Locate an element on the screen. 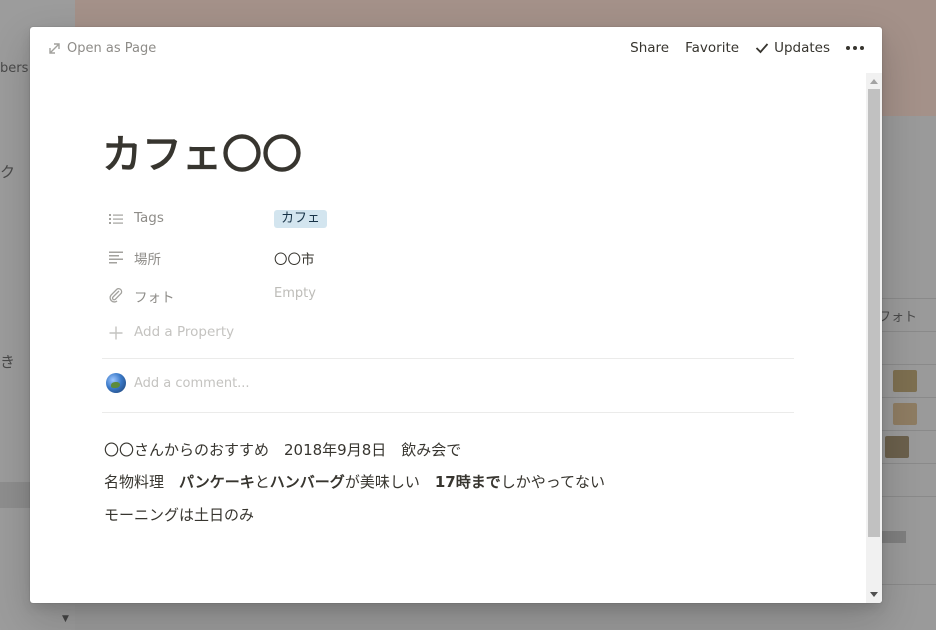  open-as-page-button: Open as Page is located at coordinates (102, 48).